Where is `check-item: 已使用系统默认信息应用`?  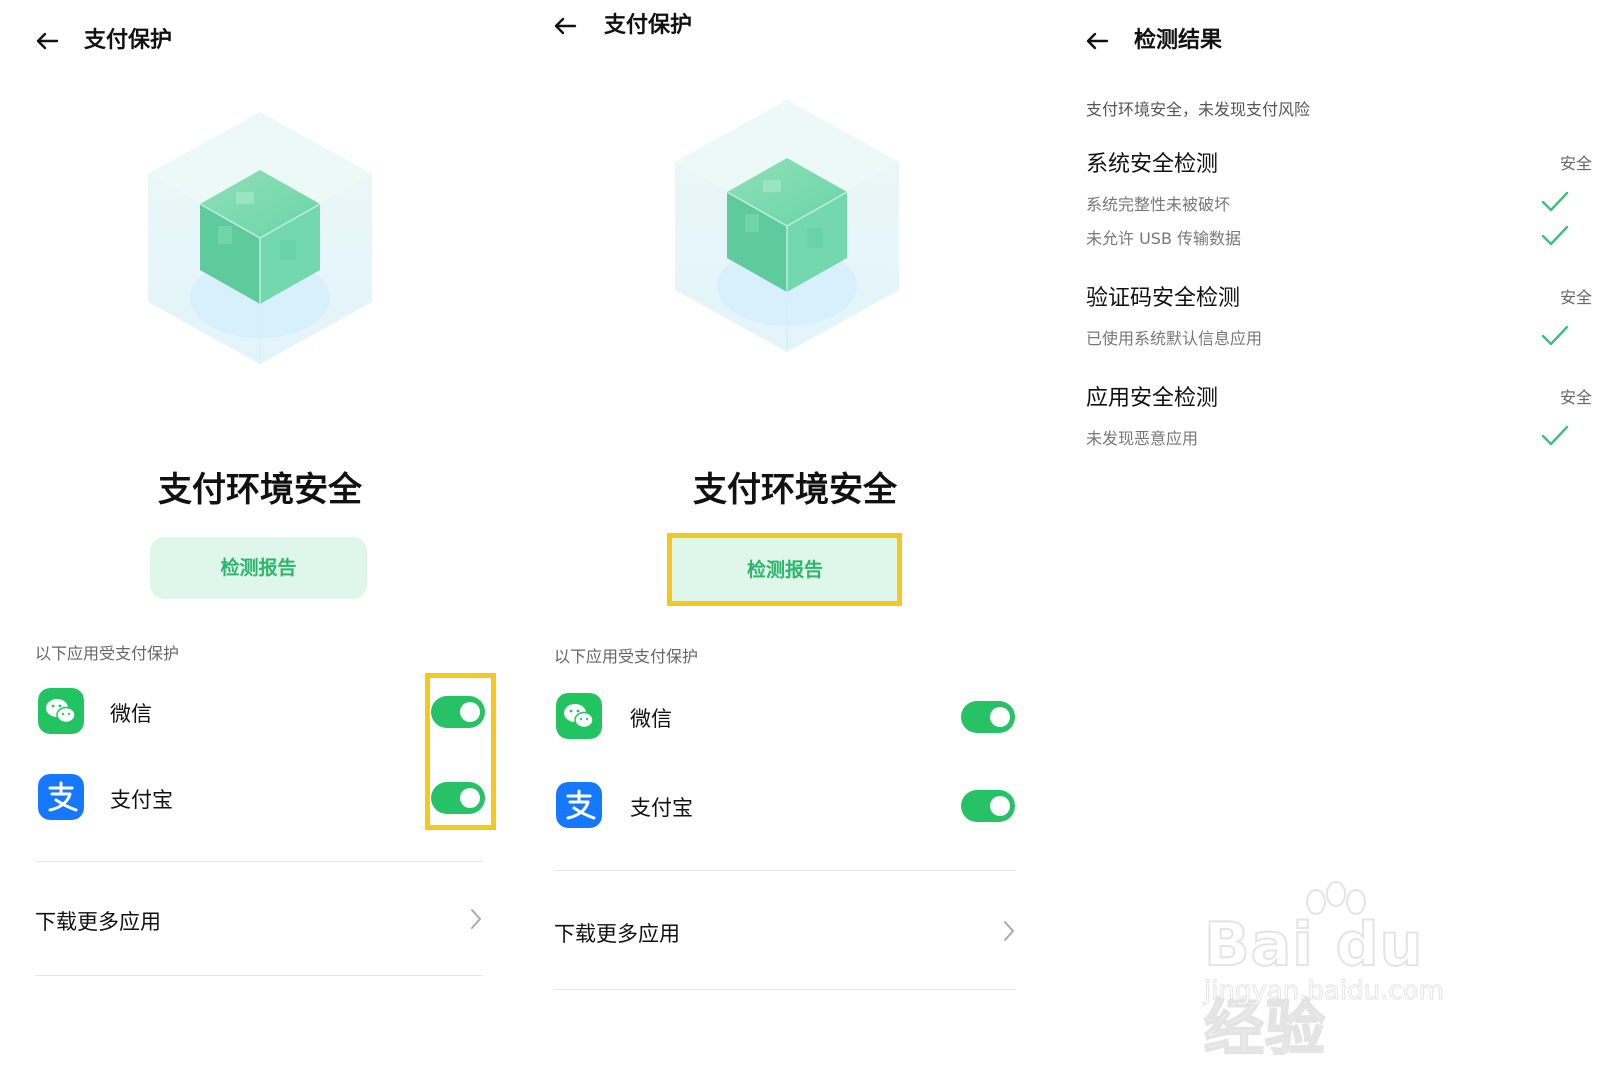 check-item: 已使用系统默认信息应用 is located at coordinates (1174, 338).